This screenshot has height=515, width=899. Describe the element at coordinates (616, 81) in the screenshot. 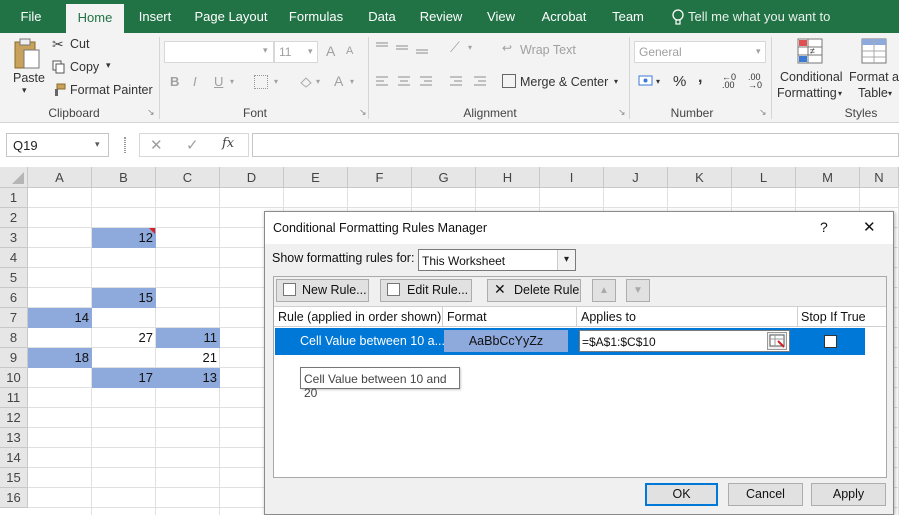

I see `merge-dropdown-icon: ▾` at that location.